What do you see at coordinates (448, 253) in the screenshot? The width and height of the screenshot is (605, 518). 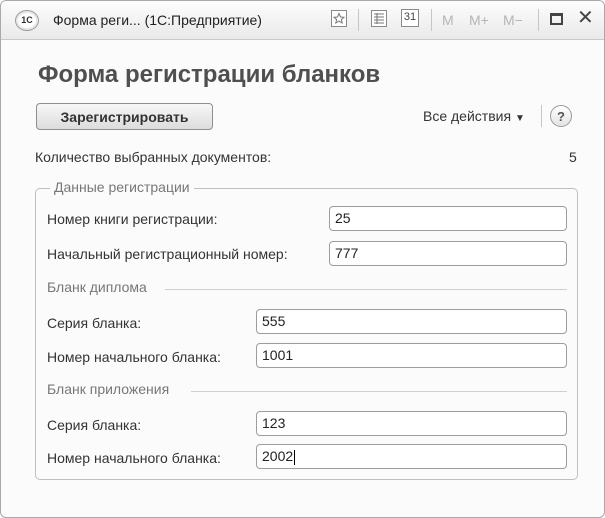 I see `start-reg-number-field: 777` at bounding box center [448, 253].